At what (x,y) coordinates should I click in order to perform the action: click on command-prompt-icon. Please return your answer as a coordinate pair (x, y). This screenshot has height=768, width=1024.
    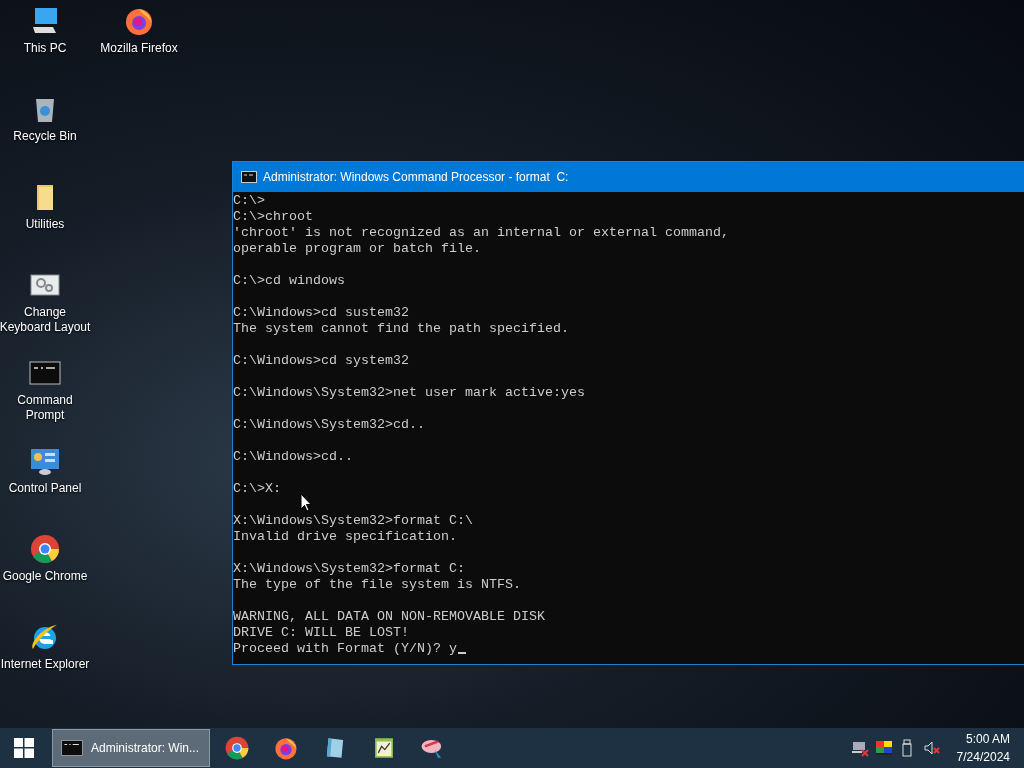
    Looking at the image, I should click on (72, 748).